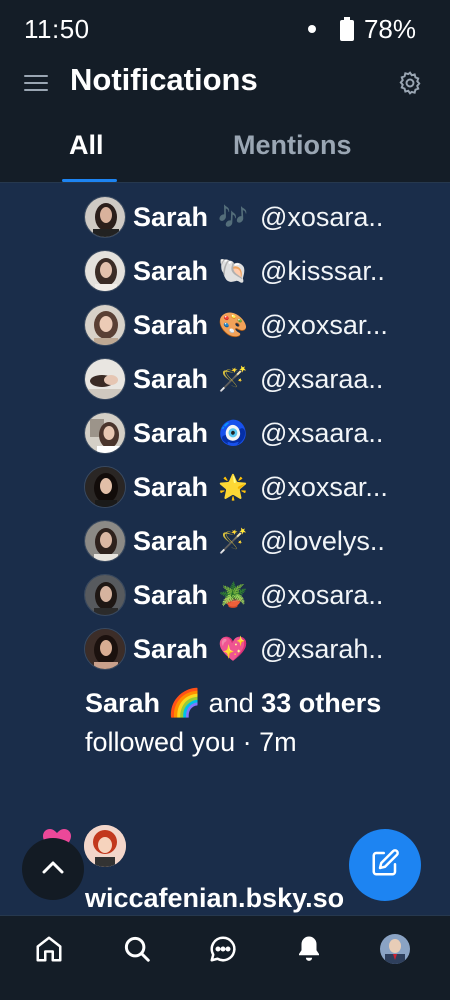  Describe the element at coordinates (233, 325) in the screenshot. I see `follower-emoji: 🎨` at that location.